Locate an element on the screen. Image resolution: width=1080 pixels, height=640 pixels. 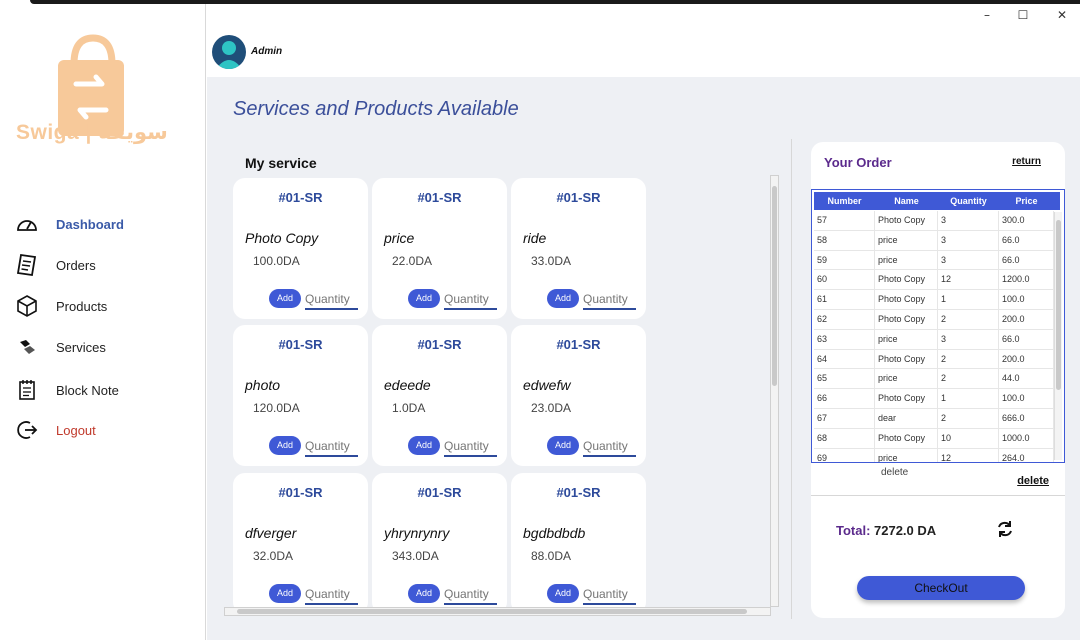
table-row: 58 price 3 66.0 is located at coordinates (934, 240).